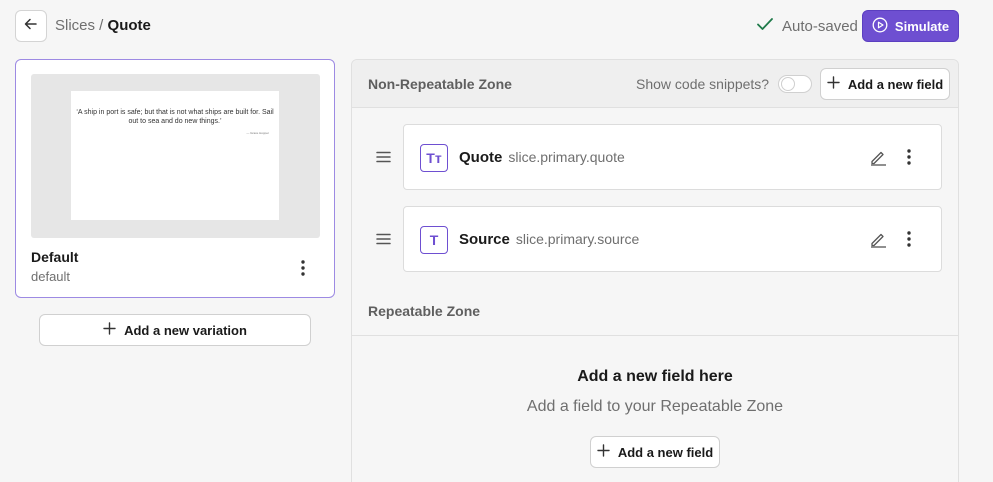 This screenshot has height=482, width=993. I want to click on check-icon, so click(765, 26).